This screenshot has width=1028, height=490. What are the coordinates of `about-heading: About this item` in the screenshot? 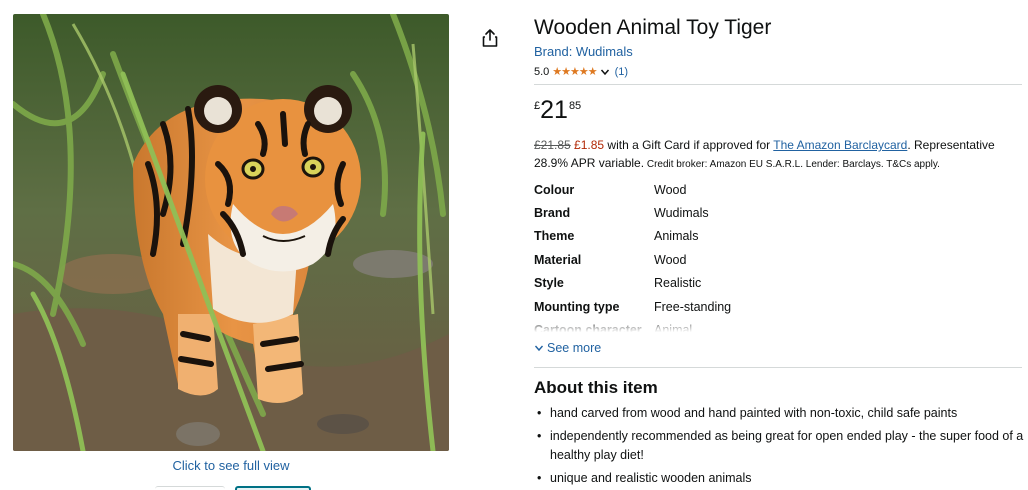 It's located at (596, 387).